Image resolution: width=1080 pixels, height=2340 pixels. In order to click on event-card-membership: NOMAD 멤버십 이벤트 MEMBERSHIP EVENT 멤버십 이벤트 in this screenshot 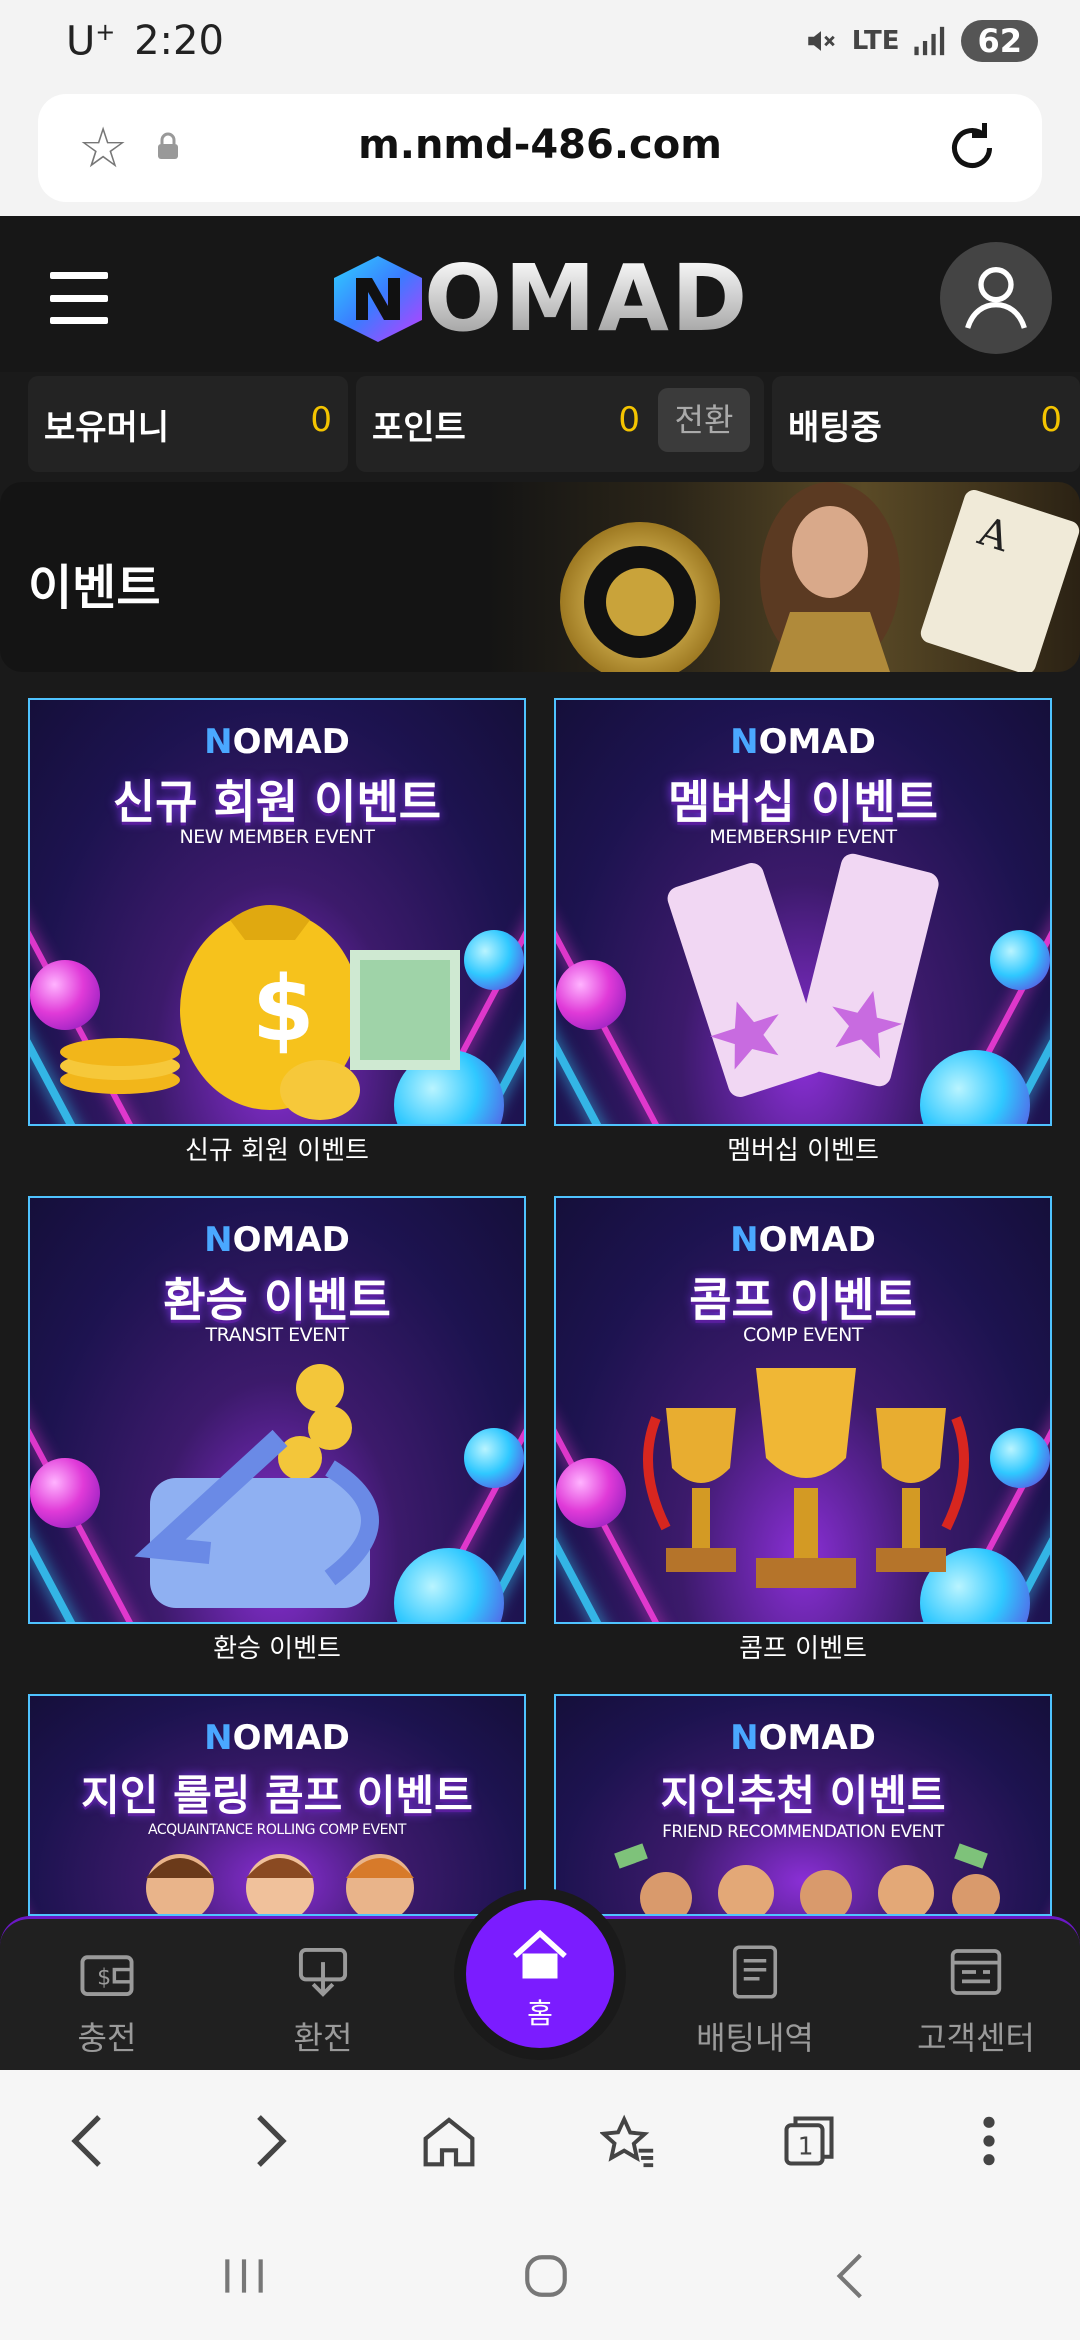, I will do `click(803, 932)`.